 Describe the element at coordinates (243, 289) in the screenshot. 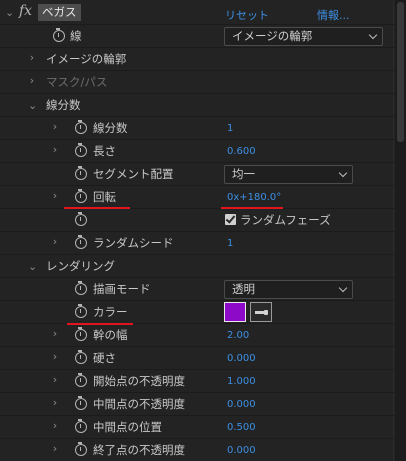

I see `blend-mode-value: 透明` at that location.